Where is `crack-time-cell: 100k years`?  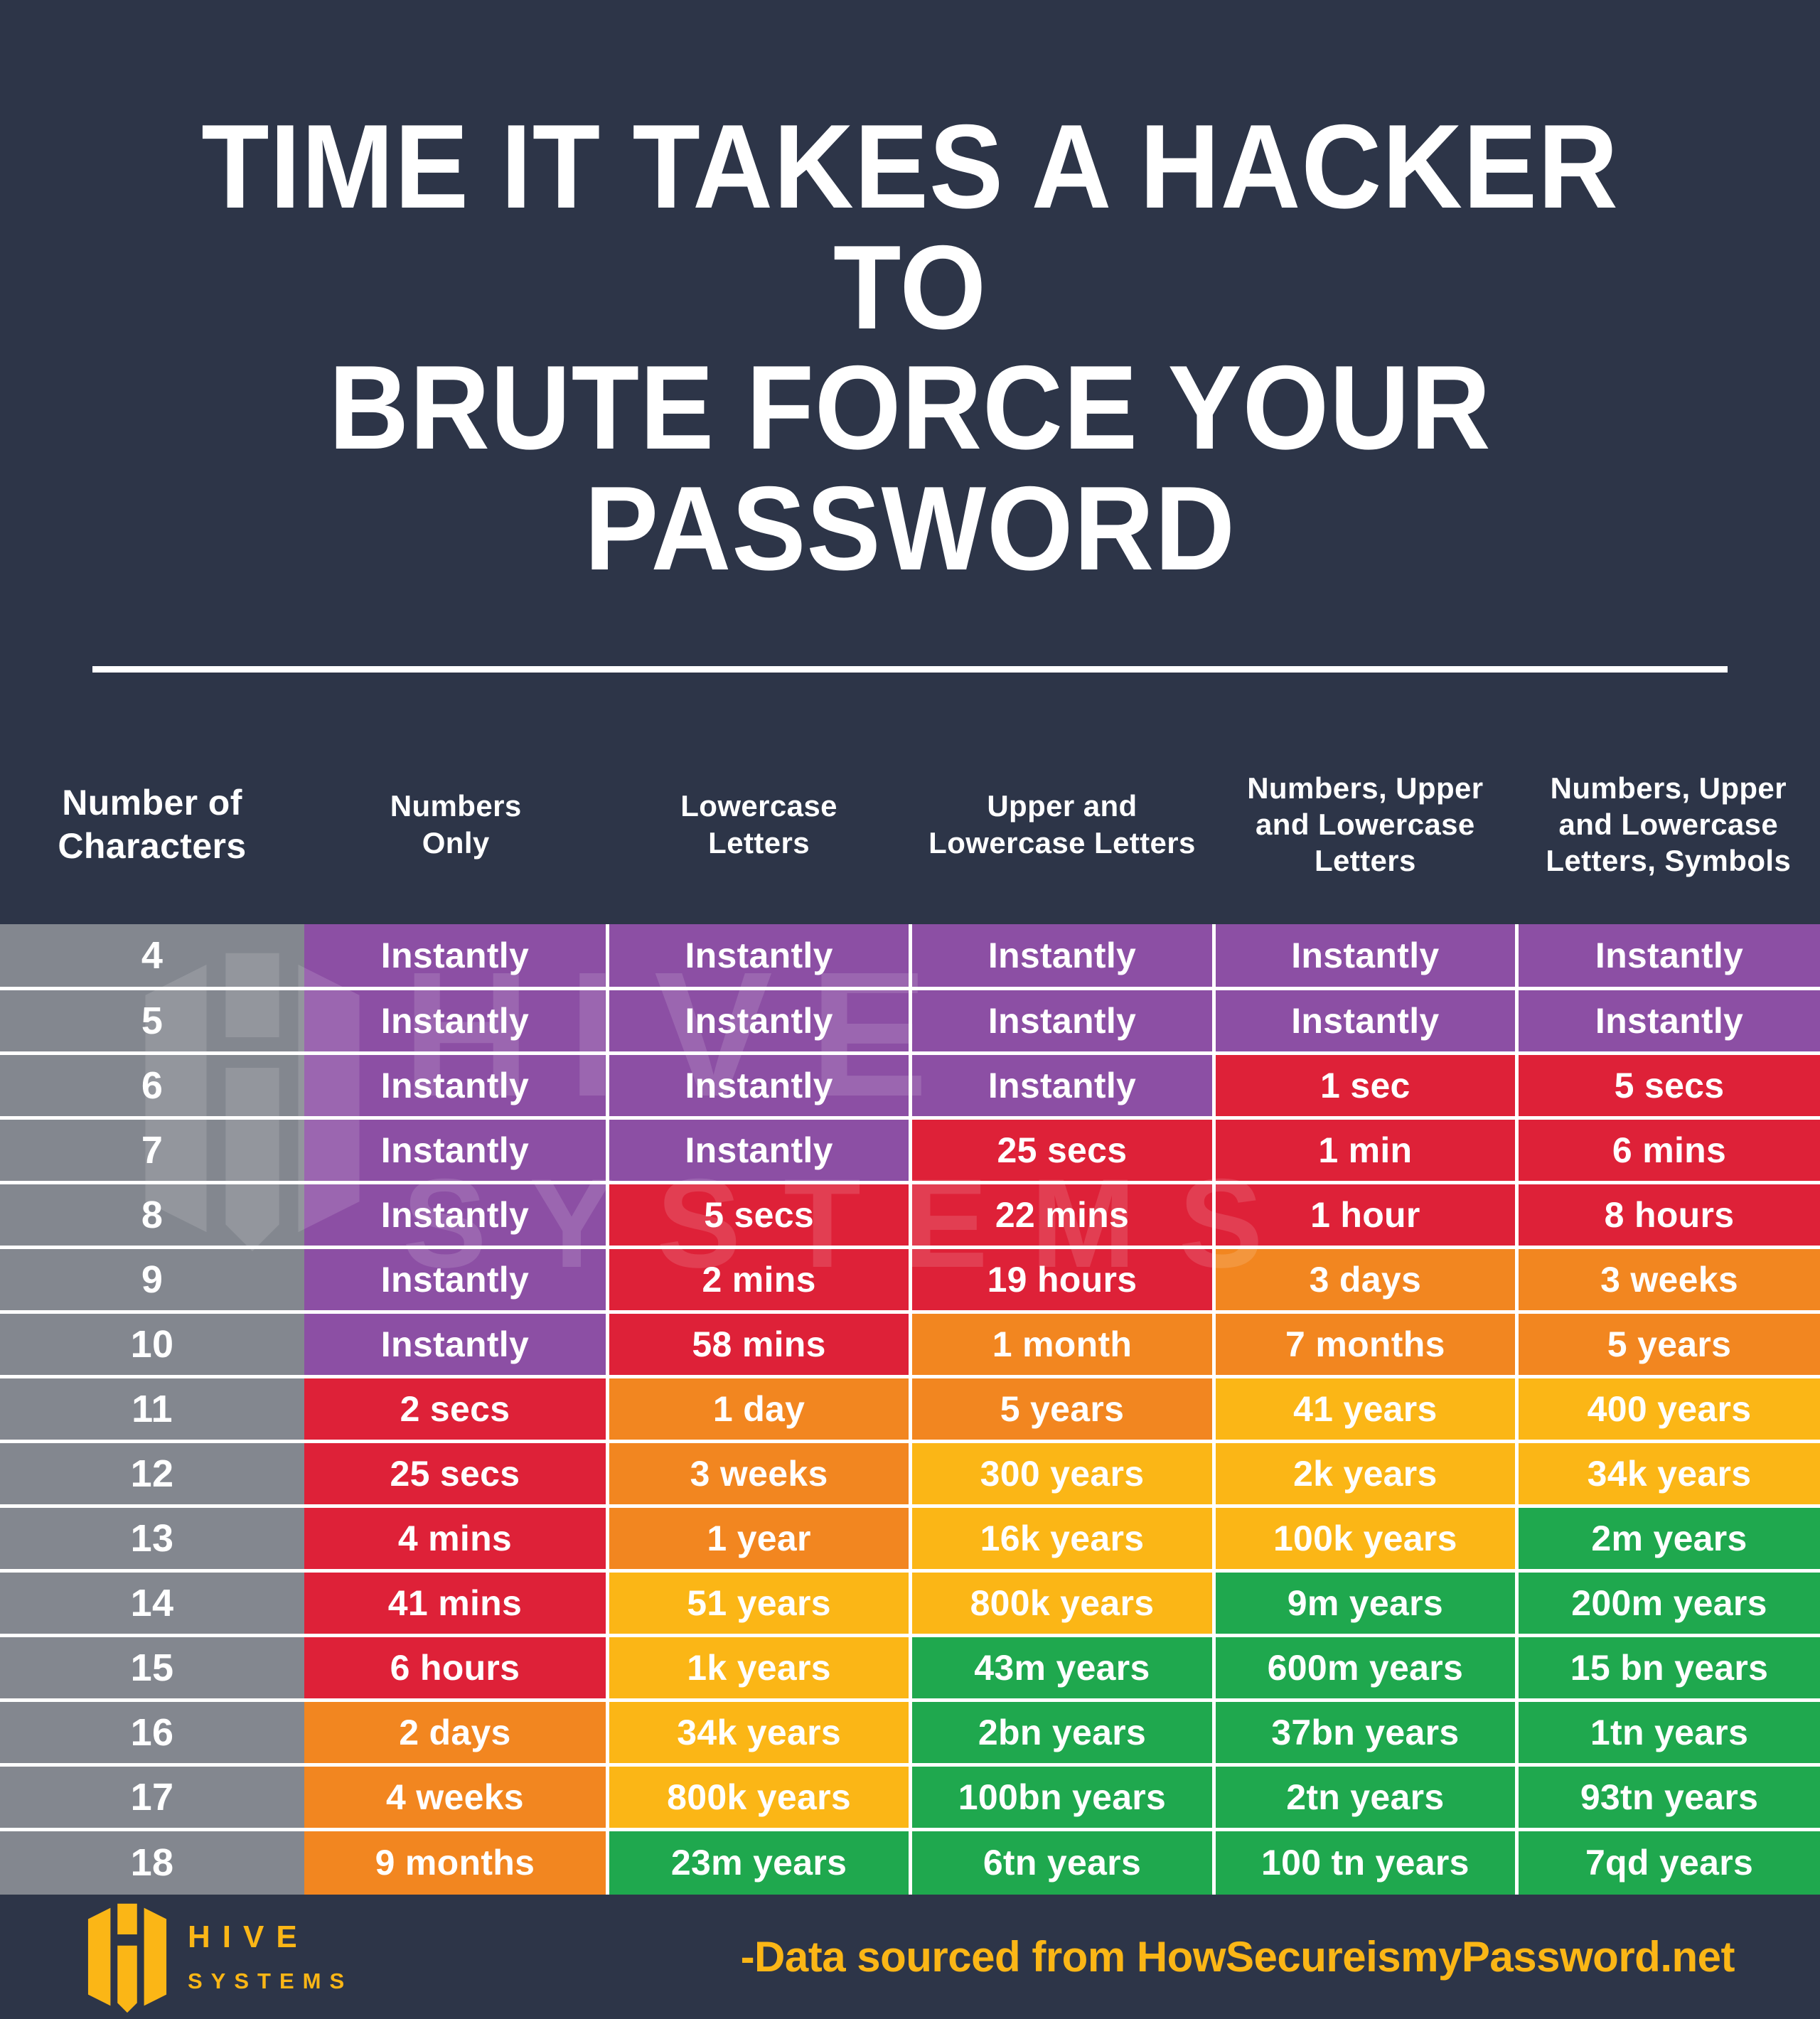 crack-time-cell: 100k years is located at coordinates (1367, 1537).